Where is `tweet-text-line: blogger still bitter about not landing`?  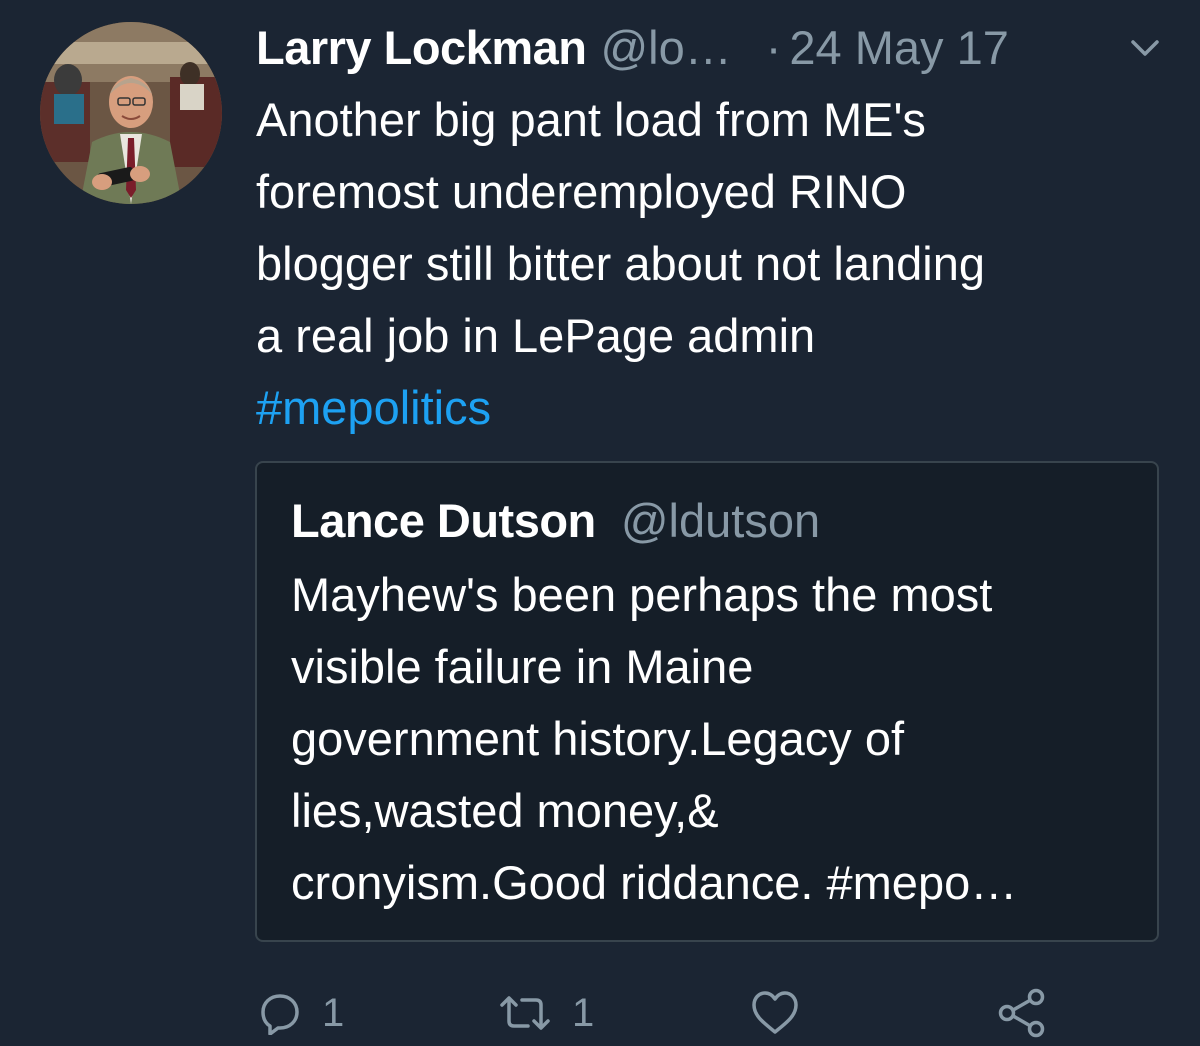
tweet-text-line: blogger still bitter about not landing is located at coordinates (620, 263).